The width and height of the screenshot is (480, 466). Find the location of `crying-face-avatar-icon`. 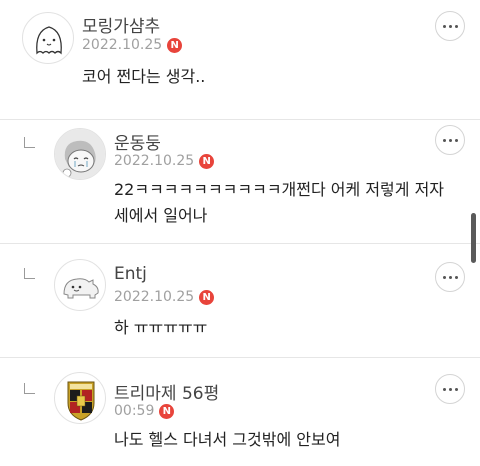

crying-face-avatar-icon is located at coordinates (80, 154).